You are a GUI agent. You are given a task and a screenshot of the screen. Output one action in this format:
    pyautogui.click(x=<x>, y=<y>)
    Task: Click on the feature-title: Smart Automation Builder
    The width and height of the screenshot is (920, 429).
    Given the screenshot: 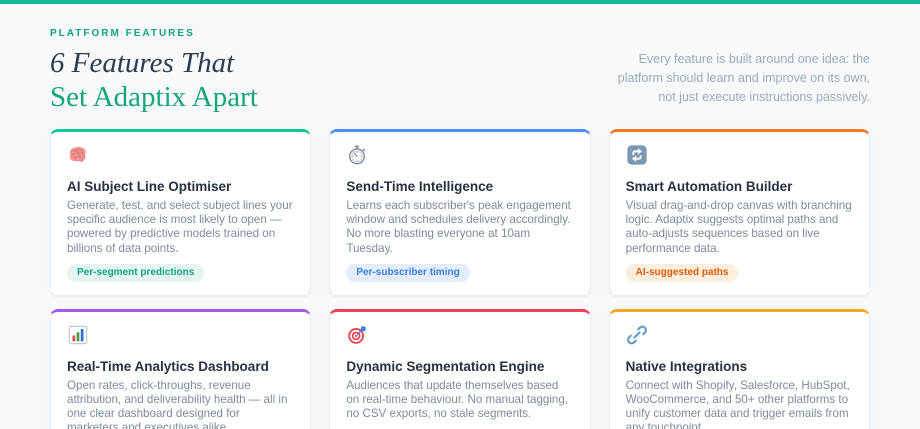 What is the action you would take?
    pyautogui.click(x=709, y=186)
    